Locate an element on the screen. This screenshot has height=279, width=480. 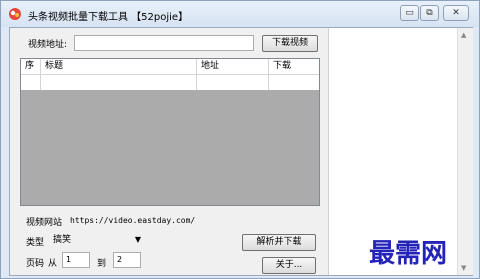
page-from-input: 1 is located at coordinates (76, 260).